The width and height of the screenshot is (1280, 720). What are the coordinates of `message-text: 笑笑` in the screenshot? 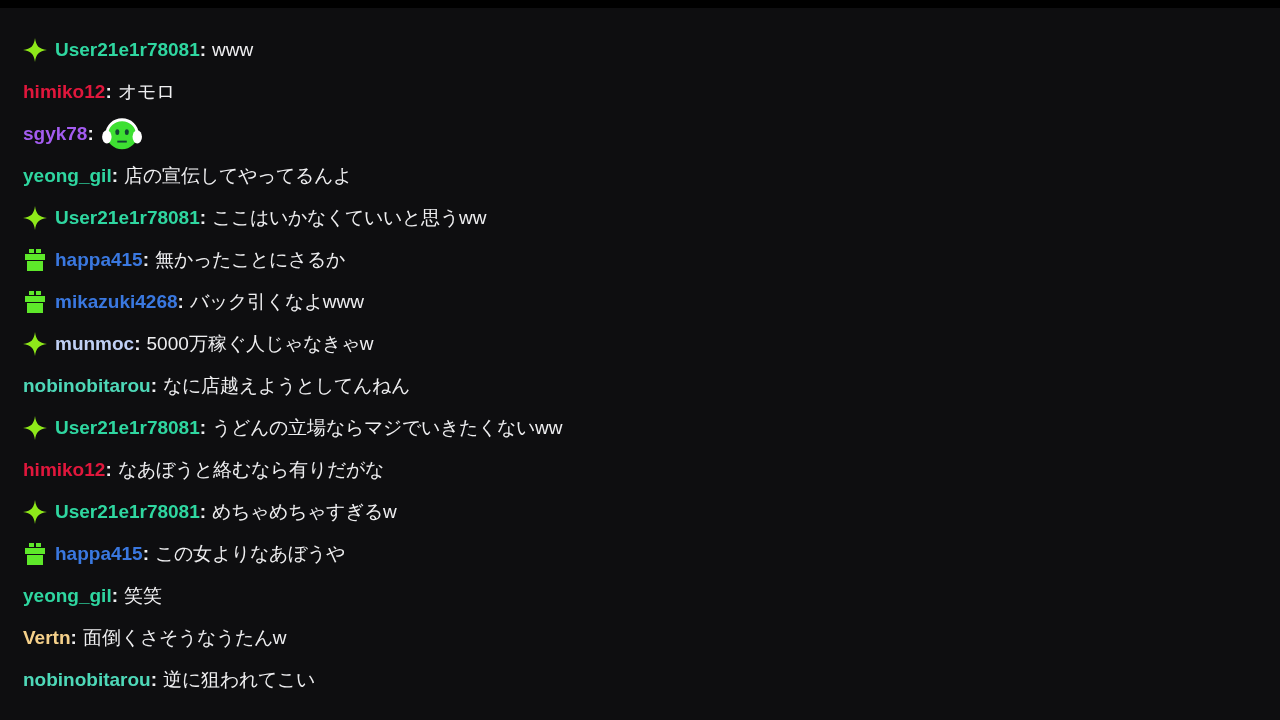 It's located at (143, 596).